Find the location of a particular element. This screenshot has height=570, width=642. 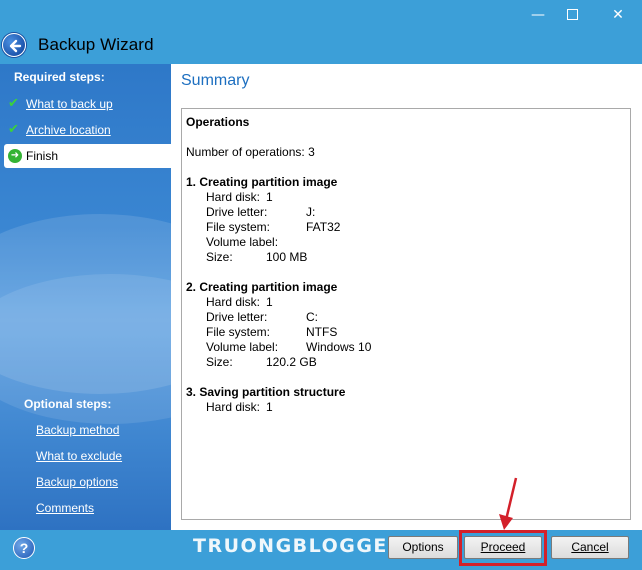

options-button: Options is located at coordinates (423, 547).